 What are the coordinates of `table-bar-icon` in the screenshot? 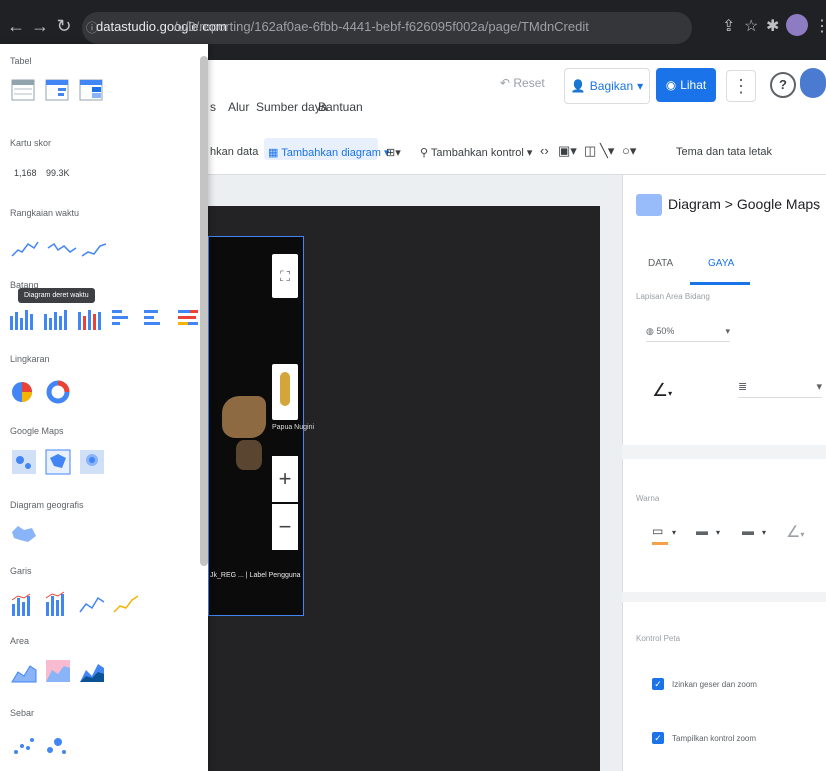 It's located at (57, 90).